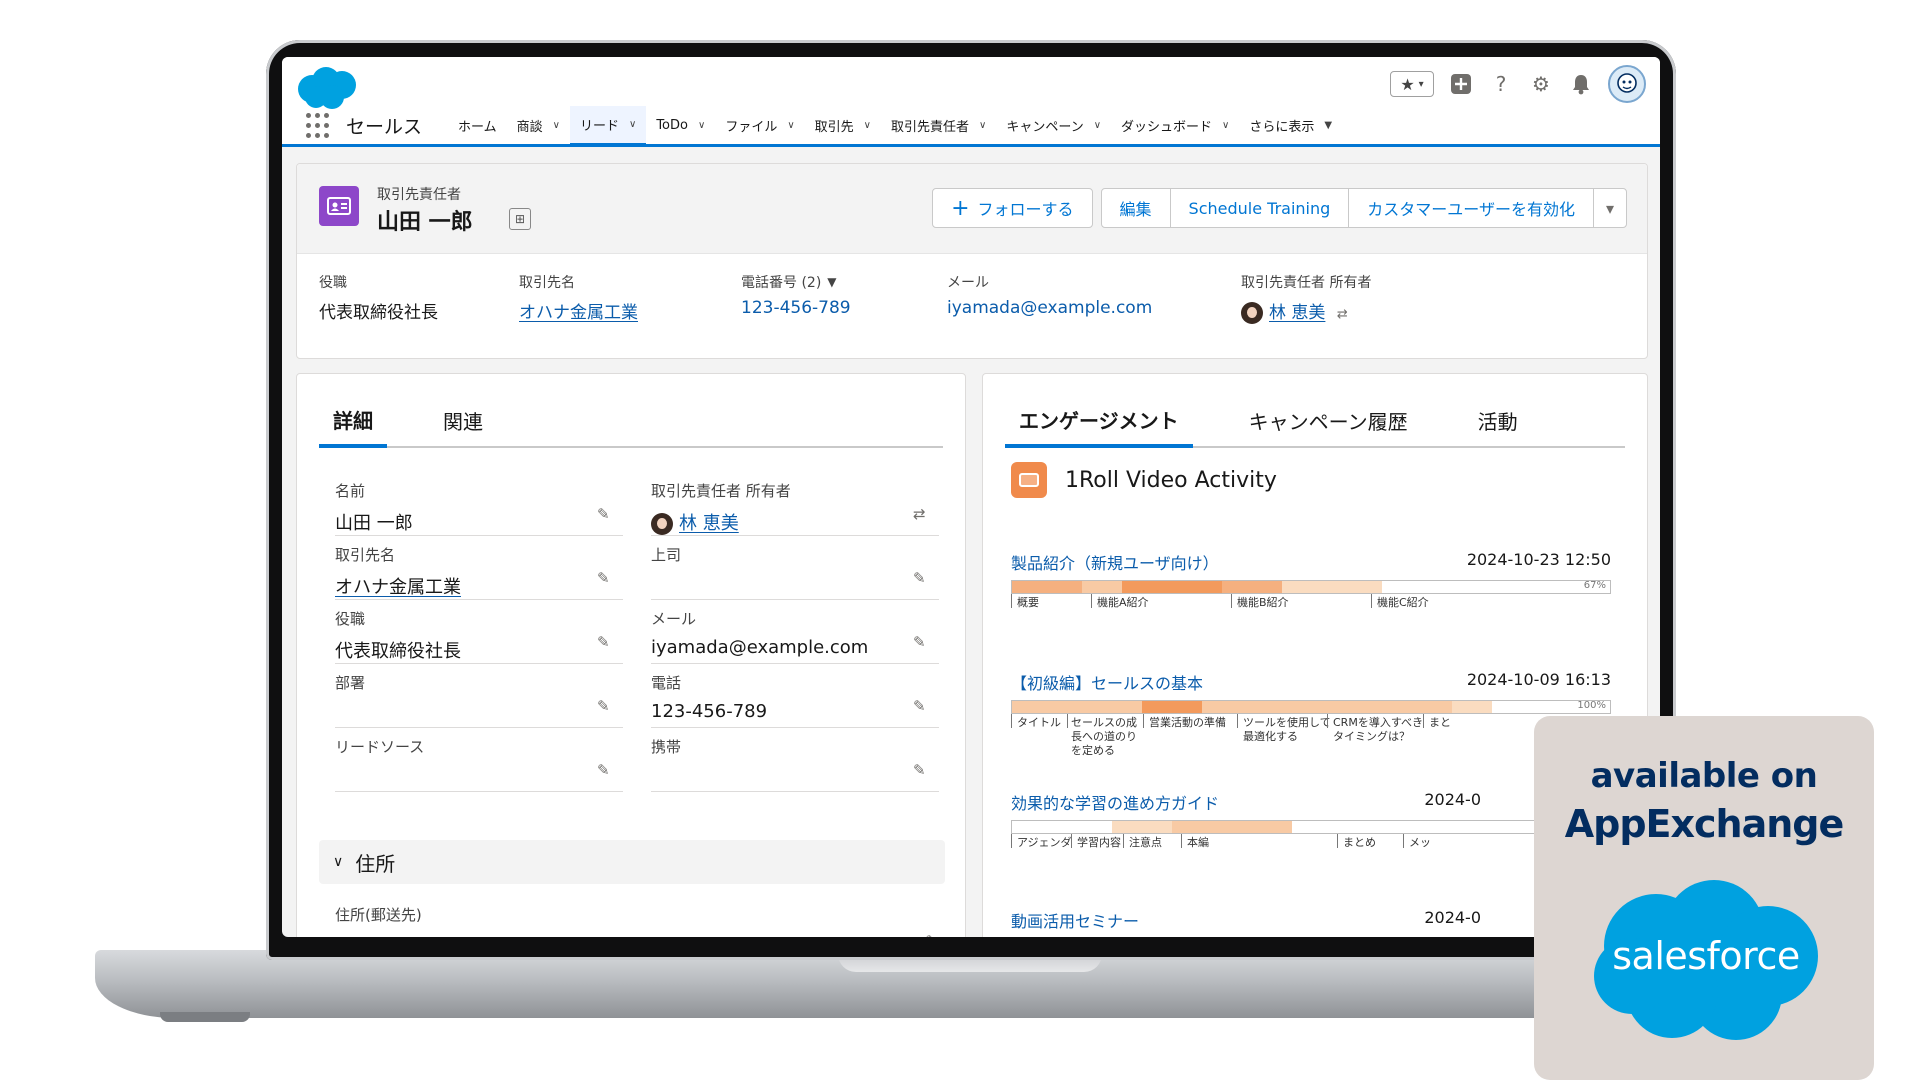 This screenshot has width=1920, height=1080. What do you see at coordinates (479, 632) in the screenshot?
I see `field-title: 役職 代表取締役社長 ✎` at bounding box center [479, 632].